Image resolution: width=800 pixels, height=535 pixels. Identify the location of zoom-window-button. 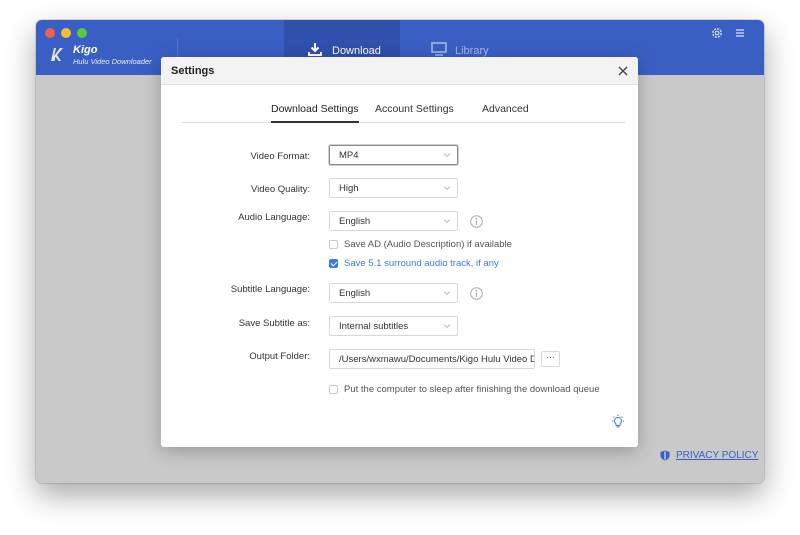
(82, 33).